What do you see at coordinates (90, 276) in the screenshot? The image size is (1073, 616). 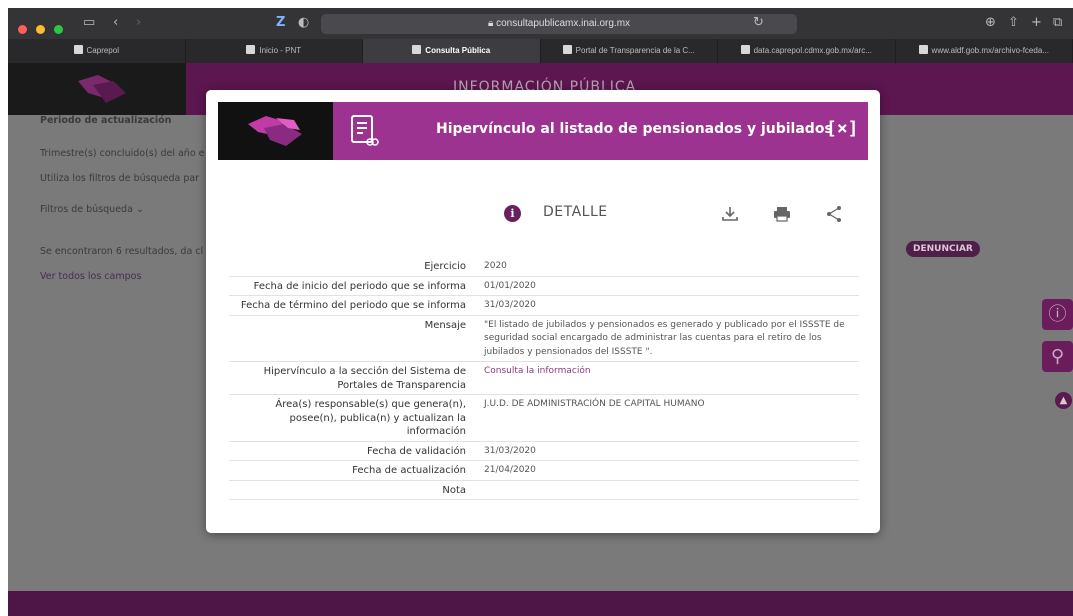 I see `view-all-fields-link: Ver todos los campos` at bounding box center [90, 276].